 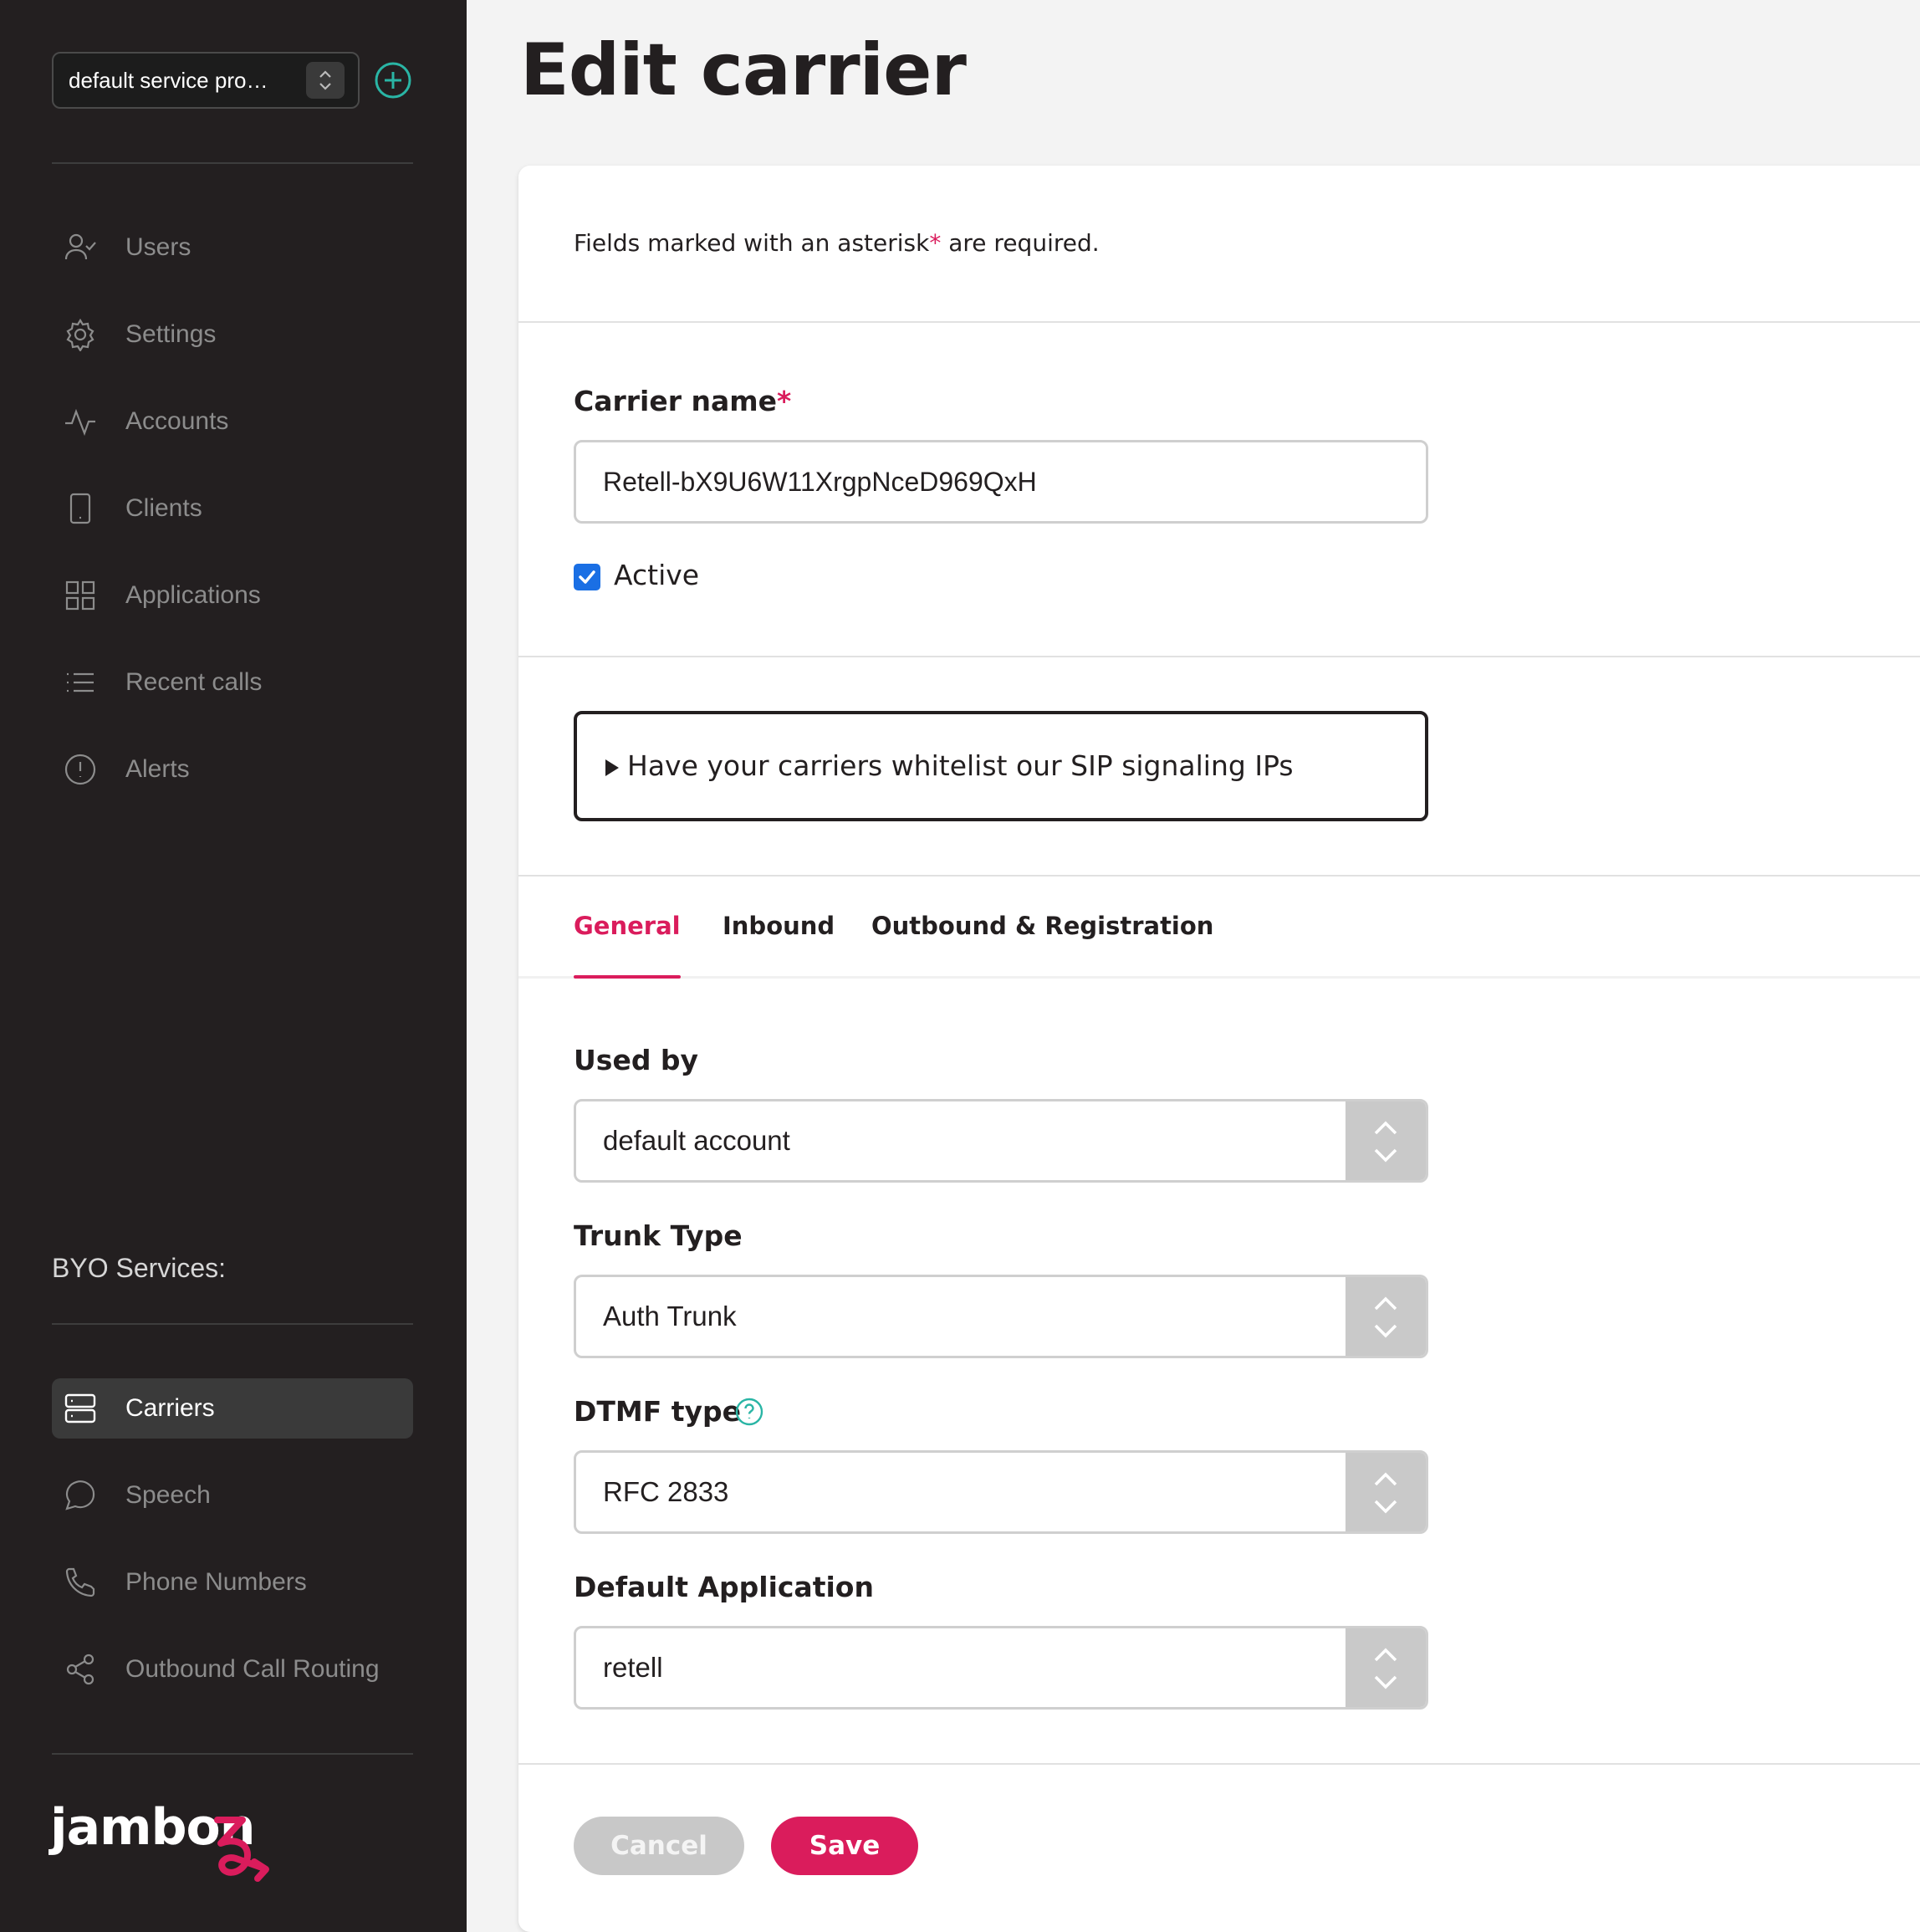 What do you see at coordinates (232, 421) in the screenshot?
I see `sidebar-item-accounts: Accounts` at bounding box center [232, 421].